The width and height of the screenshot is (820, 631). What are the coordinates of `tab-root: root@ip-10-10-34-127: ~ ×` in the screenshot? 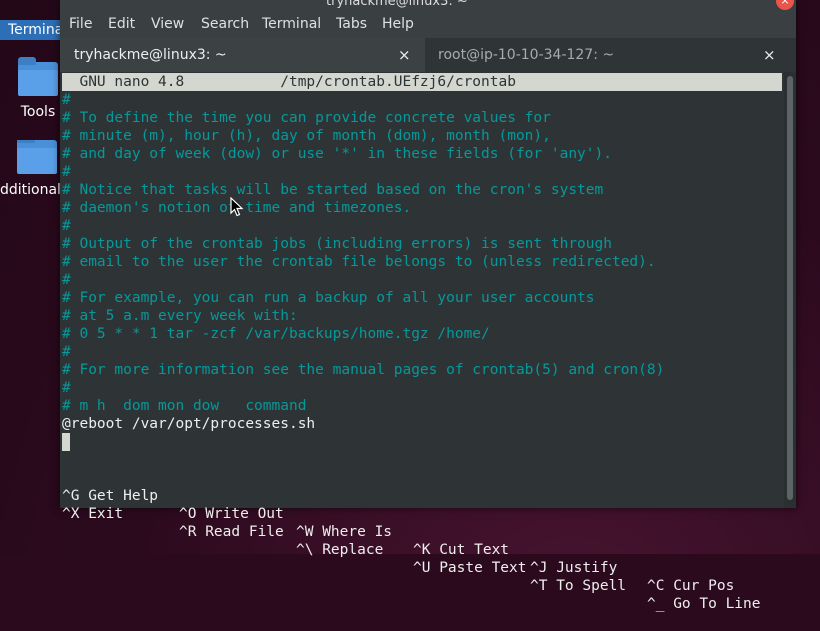 It's located at (610, 55).